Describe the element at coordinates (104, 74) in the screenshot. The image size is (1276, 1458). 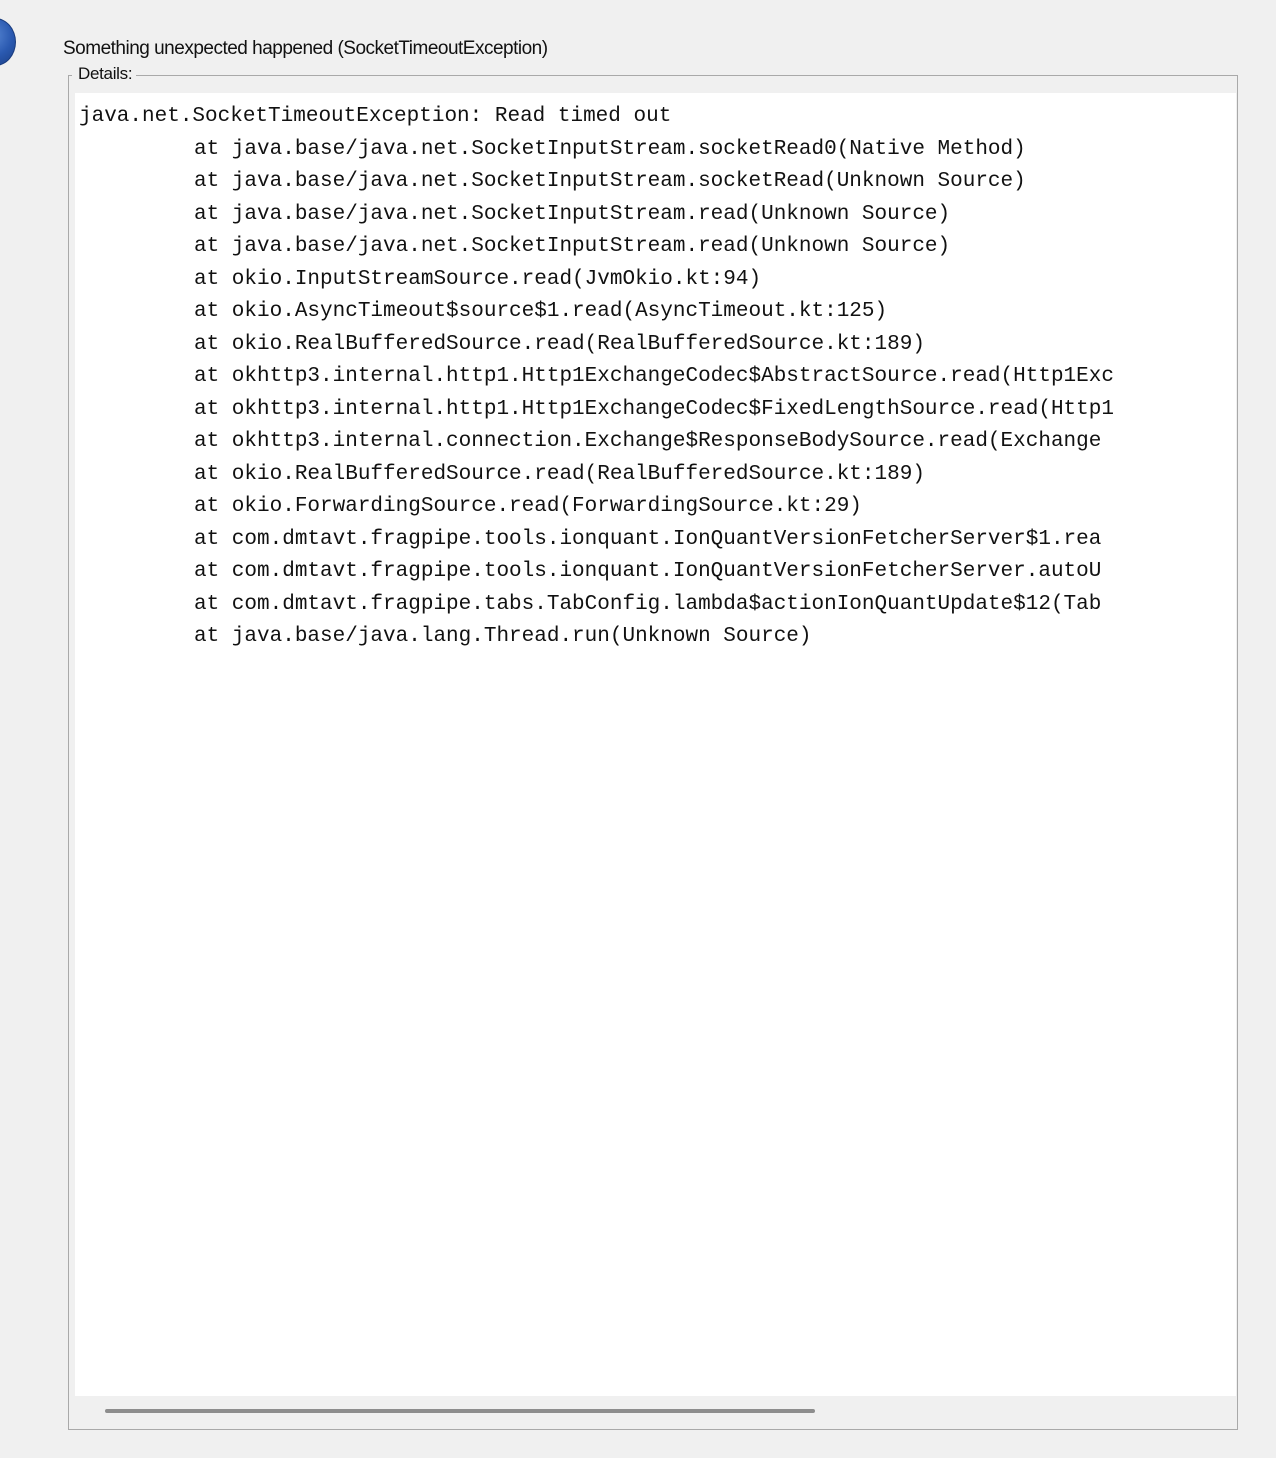
I see `details-label: Details:` at that location.